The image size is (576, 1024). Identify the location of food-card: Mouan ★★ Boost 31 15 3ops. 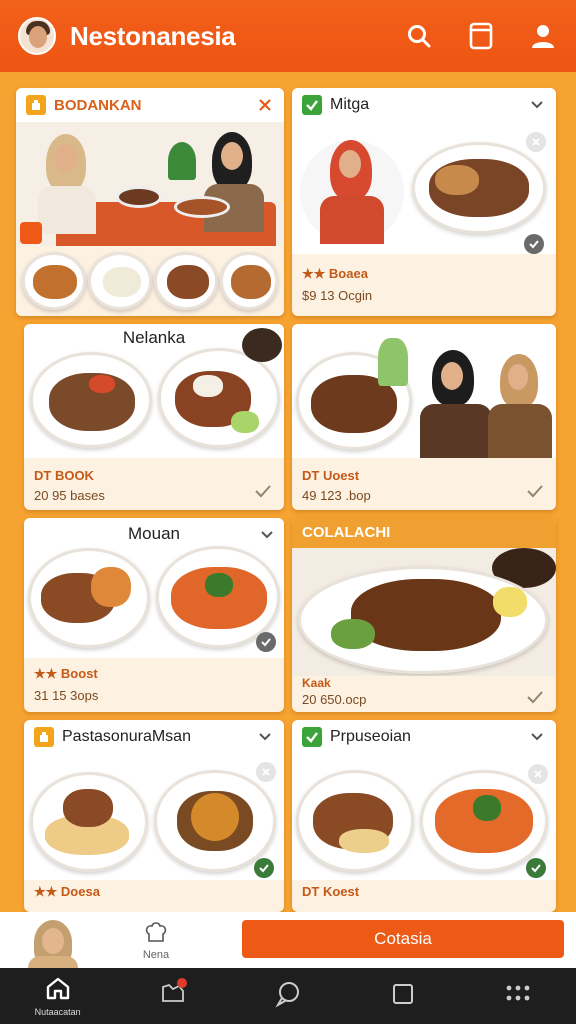
(154, 615).